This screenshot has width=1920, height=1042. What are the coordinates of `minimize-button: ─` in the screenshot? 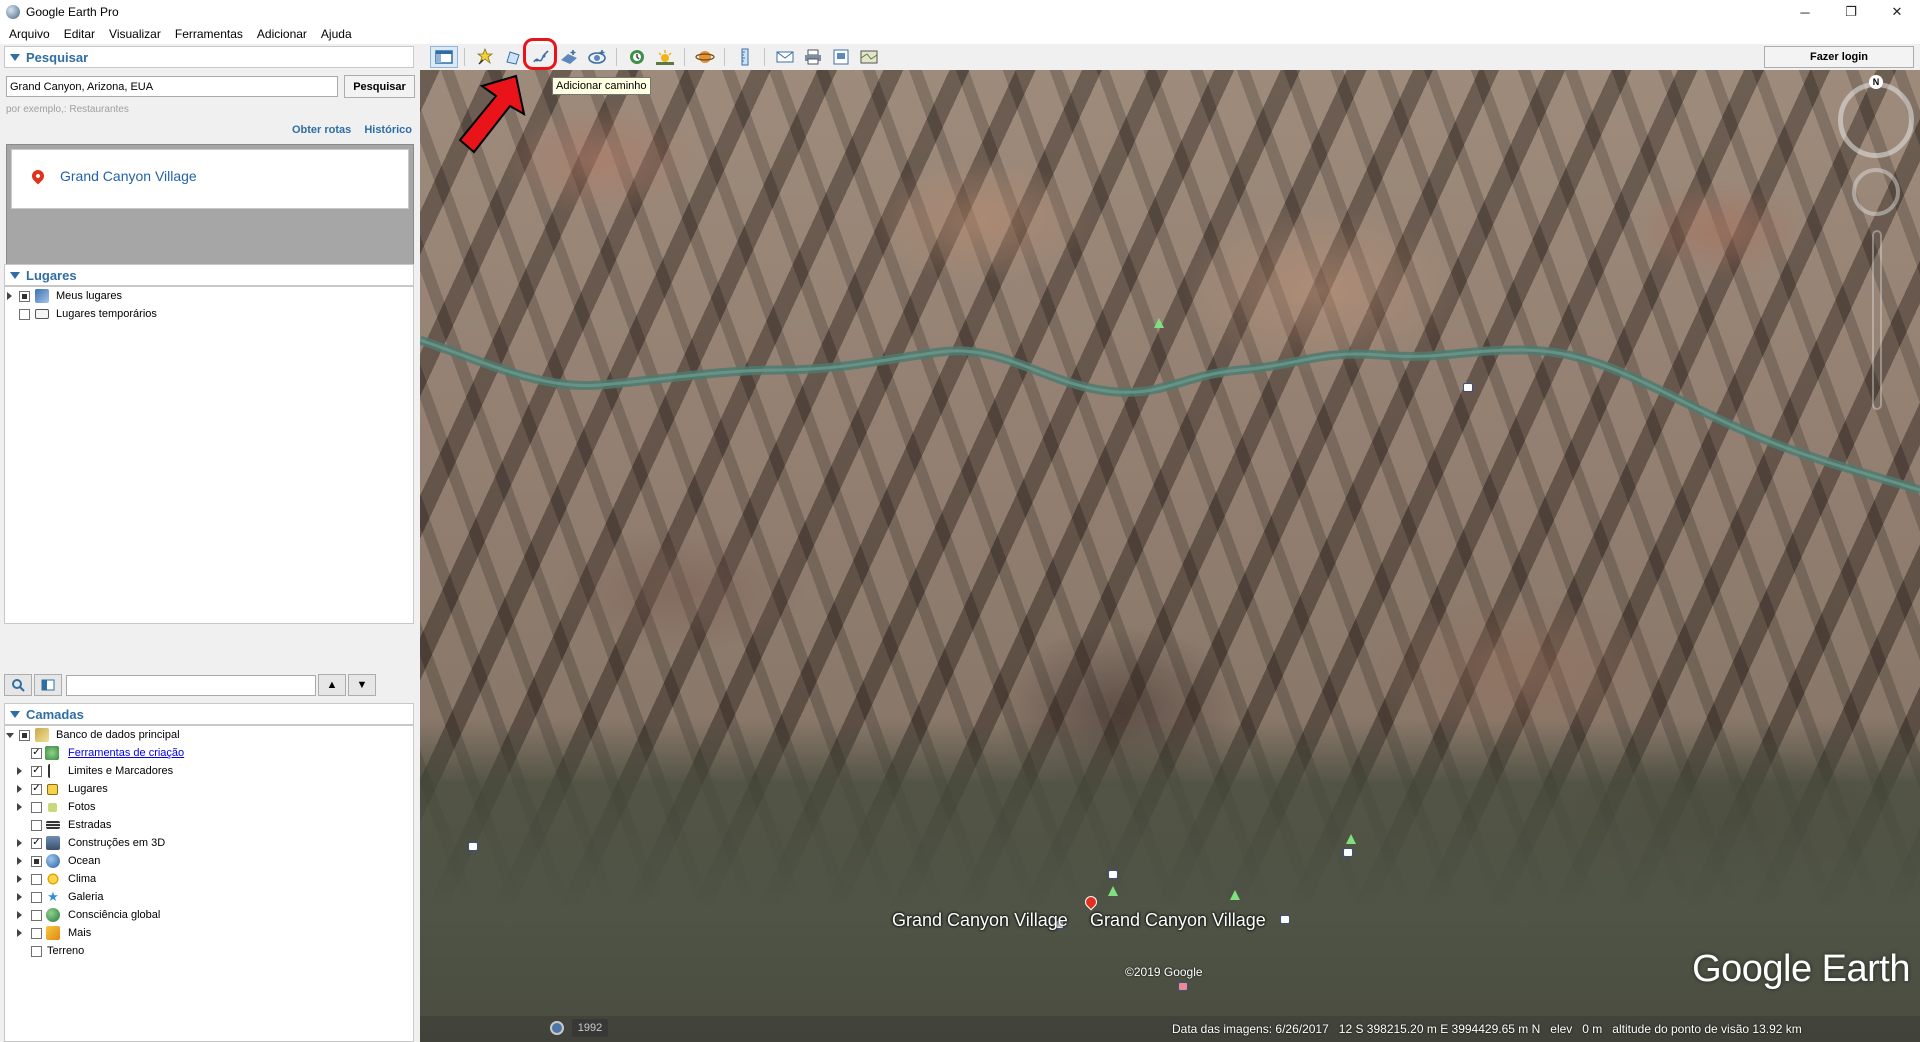 It's located at (1805, 12).